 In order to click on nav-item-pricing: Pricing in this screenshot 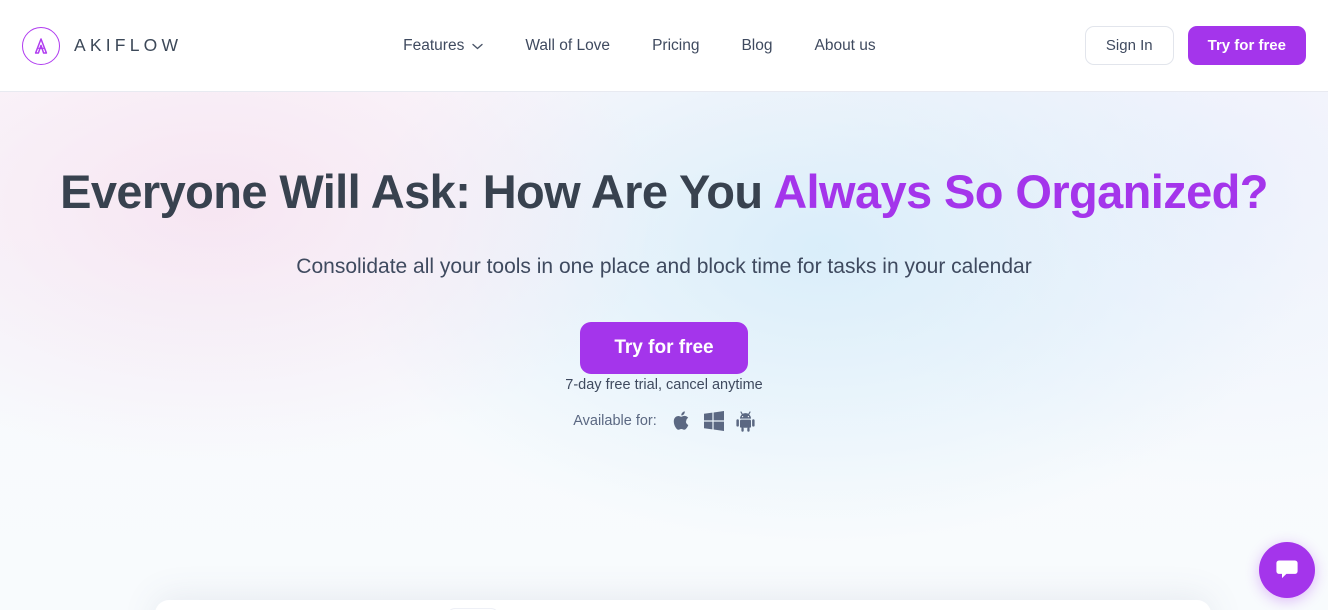, I will do `click(675, 46)`.